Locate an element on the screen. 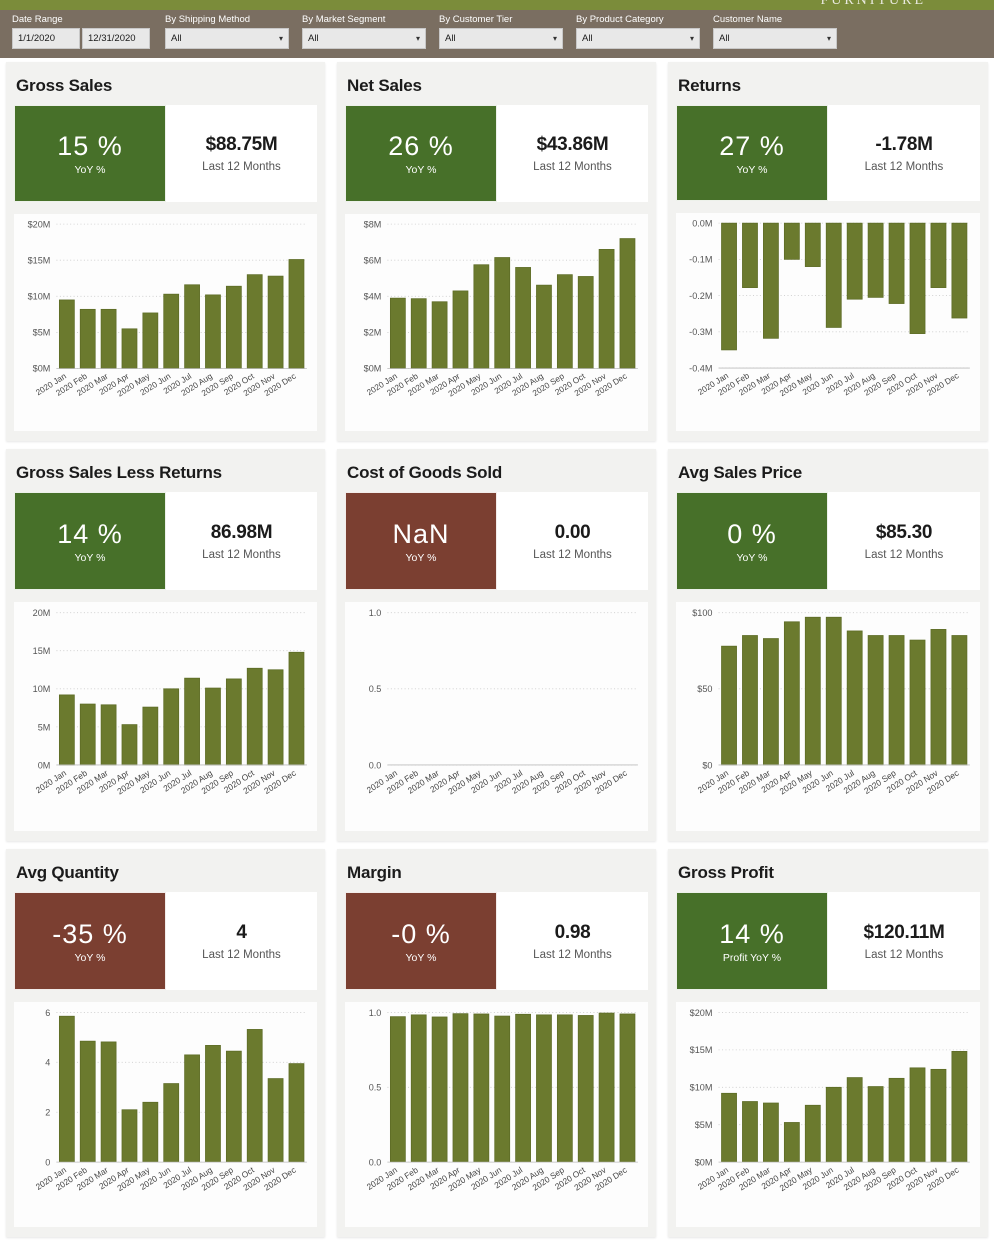 This screenshot has height=1241, width=994. svg-text: $2M is located at coordinates (373, 333).